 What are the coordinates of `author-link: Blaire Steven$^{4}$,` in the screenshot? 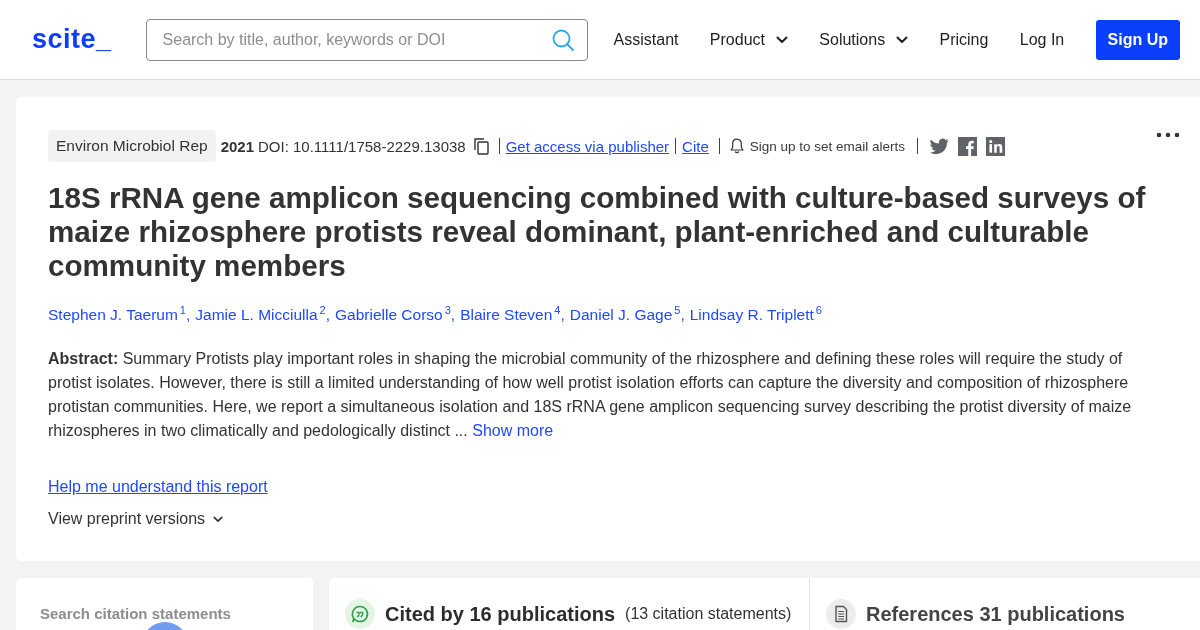 It's located at (512, 313).